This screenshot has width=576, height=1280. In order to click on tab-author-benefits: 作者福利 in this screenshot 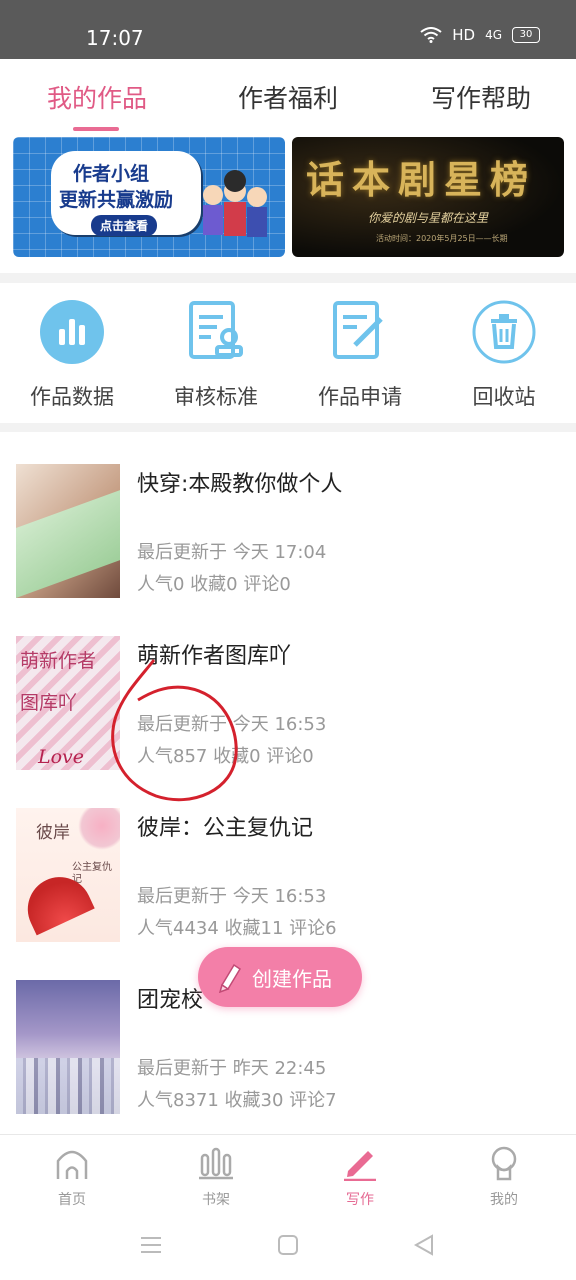, I will do `click(288, 97)`.